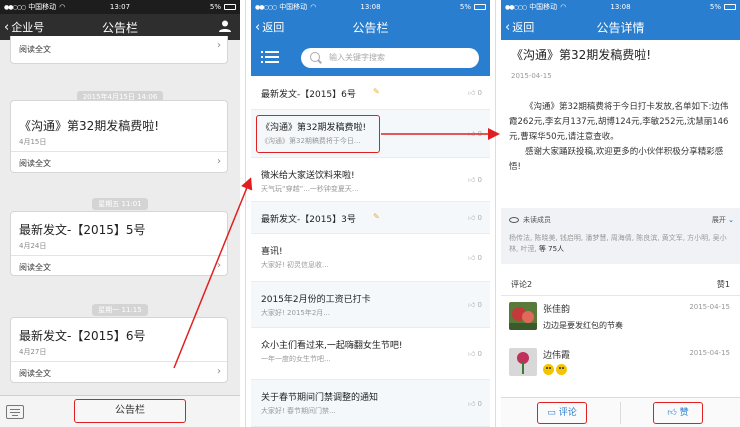  Describe the element at coordinates (718, 220) in the screenshot. I see `expand-label: 展开` at that location.